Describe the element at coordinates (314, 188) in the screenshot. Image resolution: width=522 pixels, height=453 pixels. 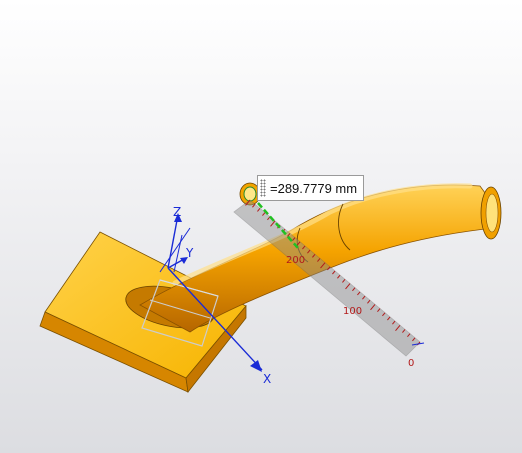
I see `measurement-value: =289.7779 mm` at that location.